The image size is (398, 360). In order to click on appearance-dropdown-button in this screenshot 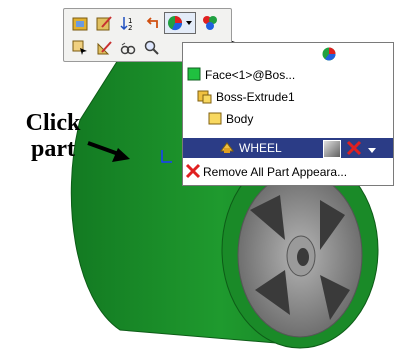, I will do `click(180, 23)`.